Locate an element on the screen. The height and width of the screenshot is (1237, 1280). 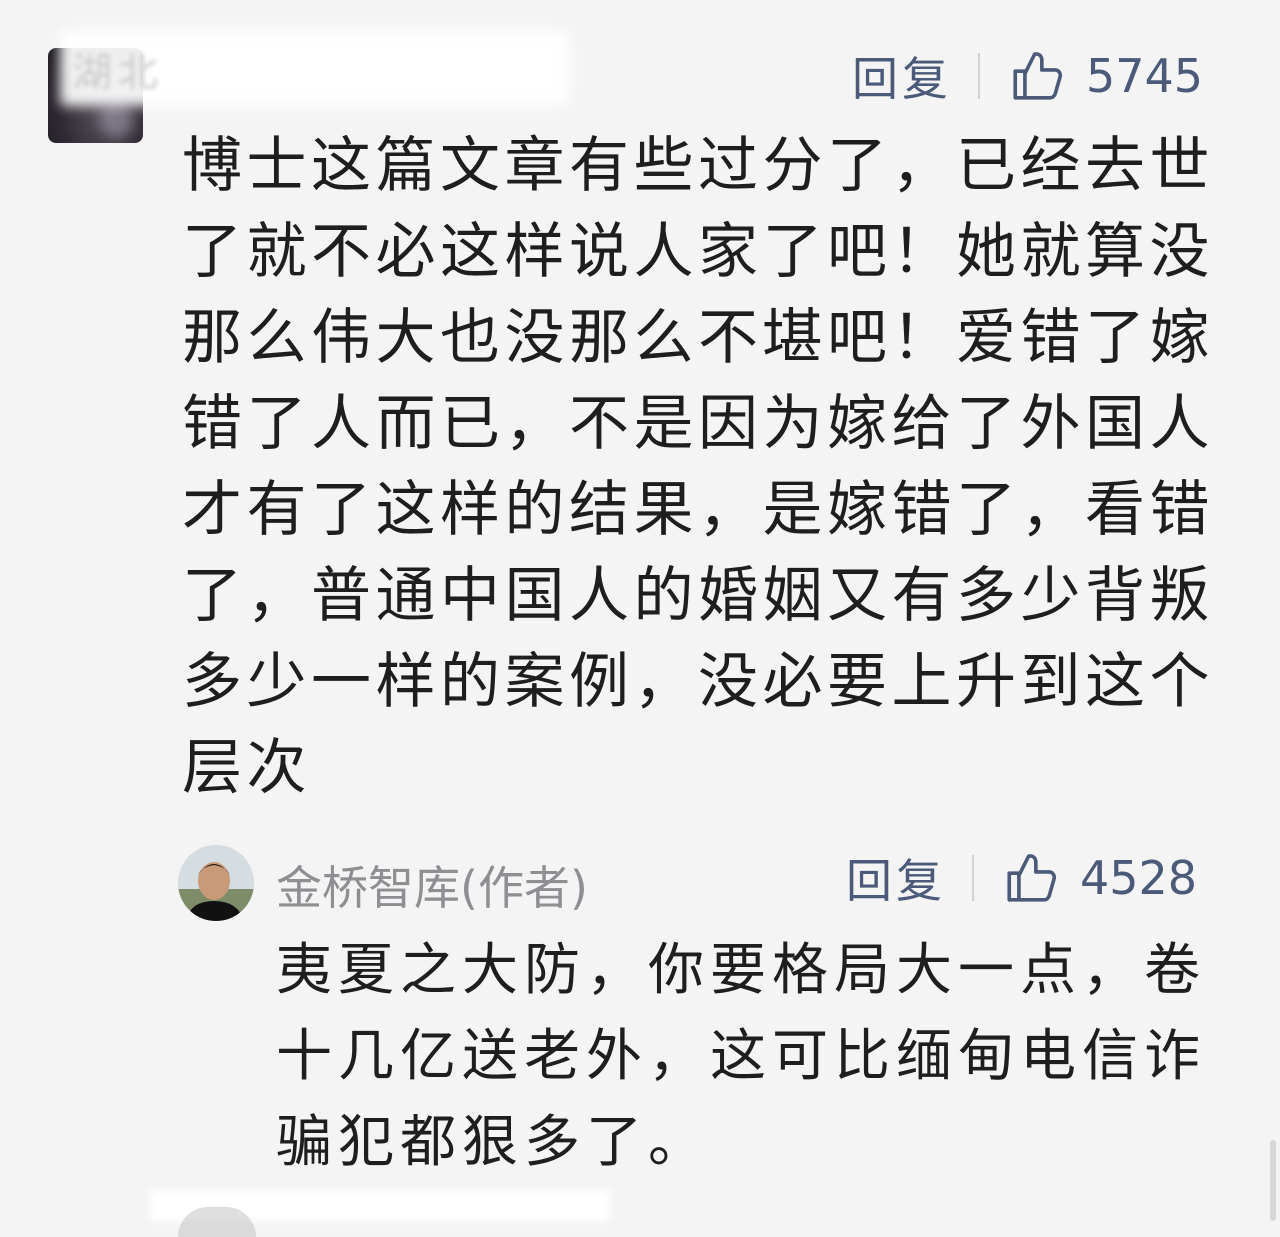
scrollbar is located at coordinates (1273, 1180).